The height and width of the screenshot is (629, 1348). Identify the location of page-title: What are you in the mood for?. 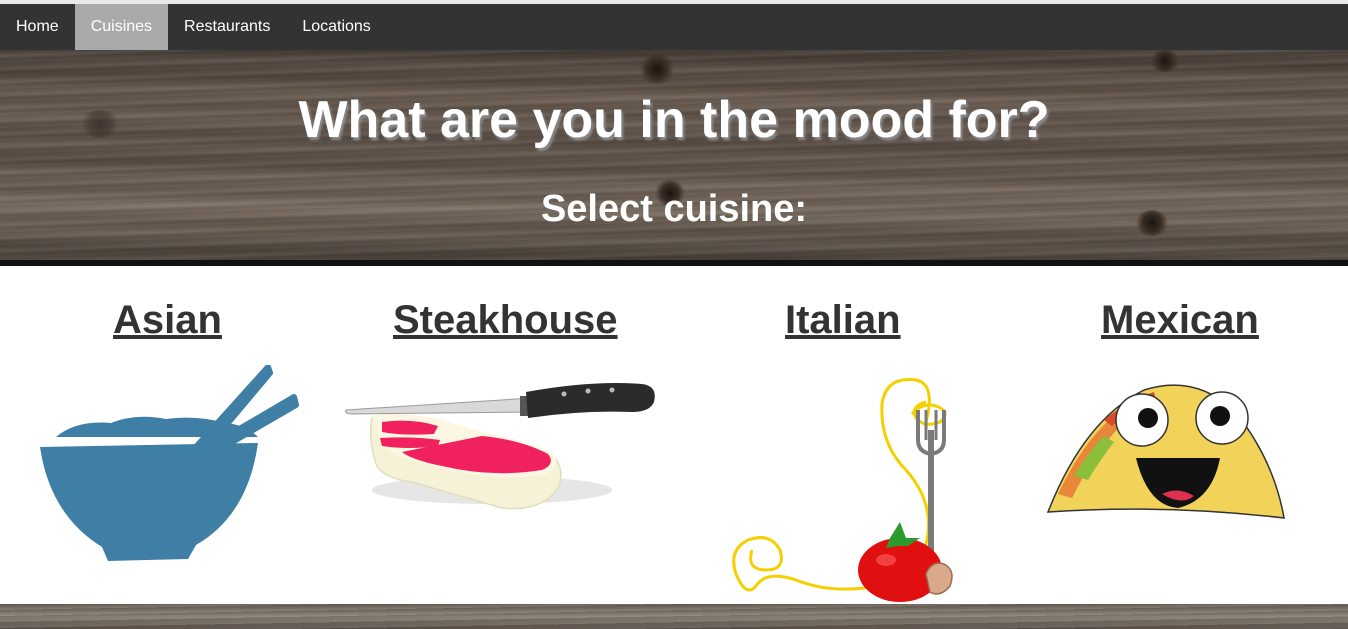
(674, 120).